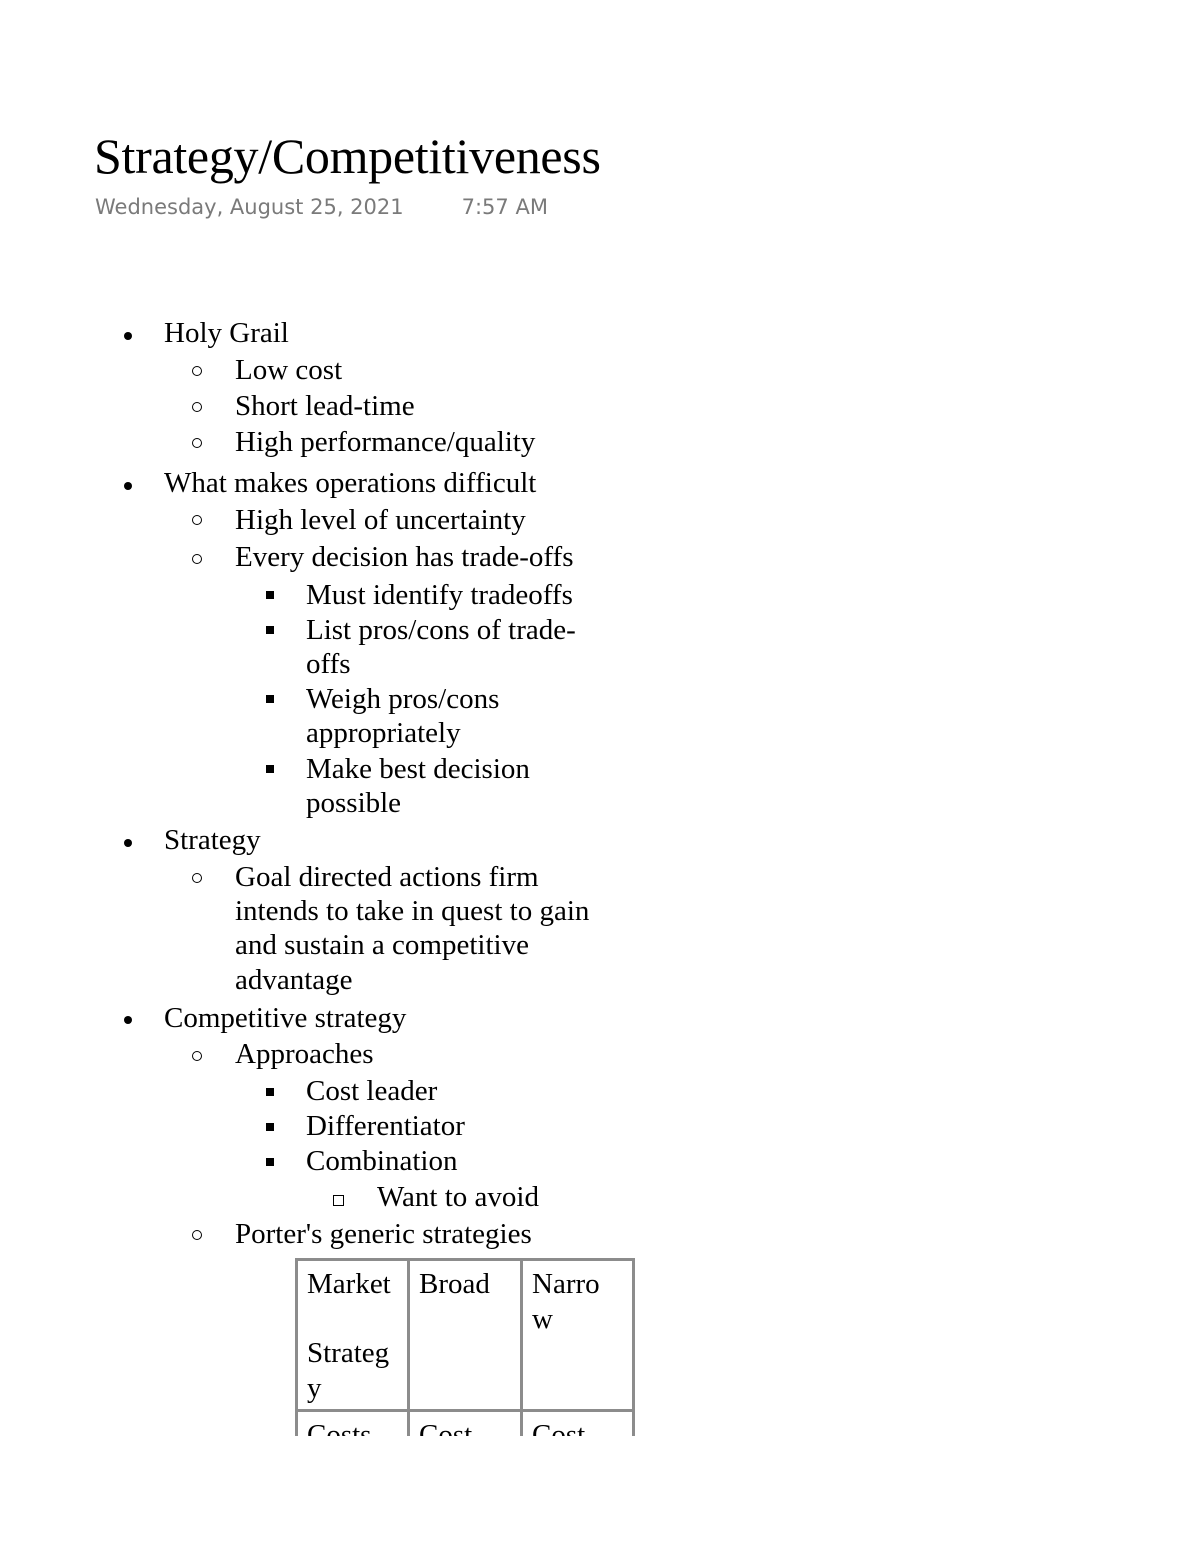  What do you see at coordinates (385, 442) in the screenshot?
I see `outline-item: High performance/quality` at bounding box center [385, 442].